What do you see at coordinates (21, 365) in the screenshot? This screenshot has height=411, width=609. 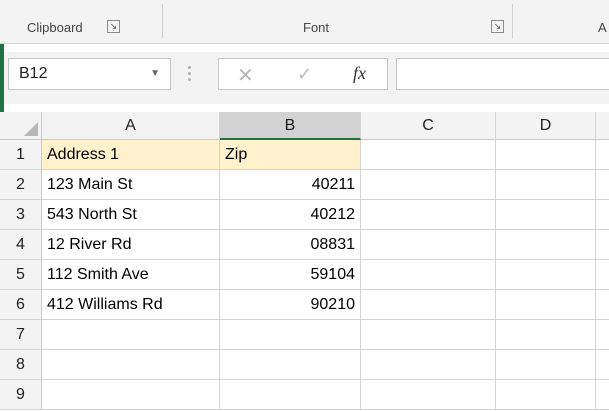 I see `row-header-8: 8` at bounding box center [21, 365].